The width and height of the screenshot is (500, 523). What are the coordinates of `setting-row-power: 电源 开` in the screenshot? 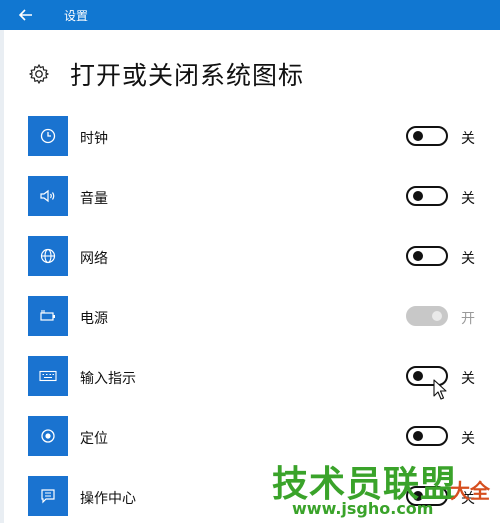 It's located at (258, 318).